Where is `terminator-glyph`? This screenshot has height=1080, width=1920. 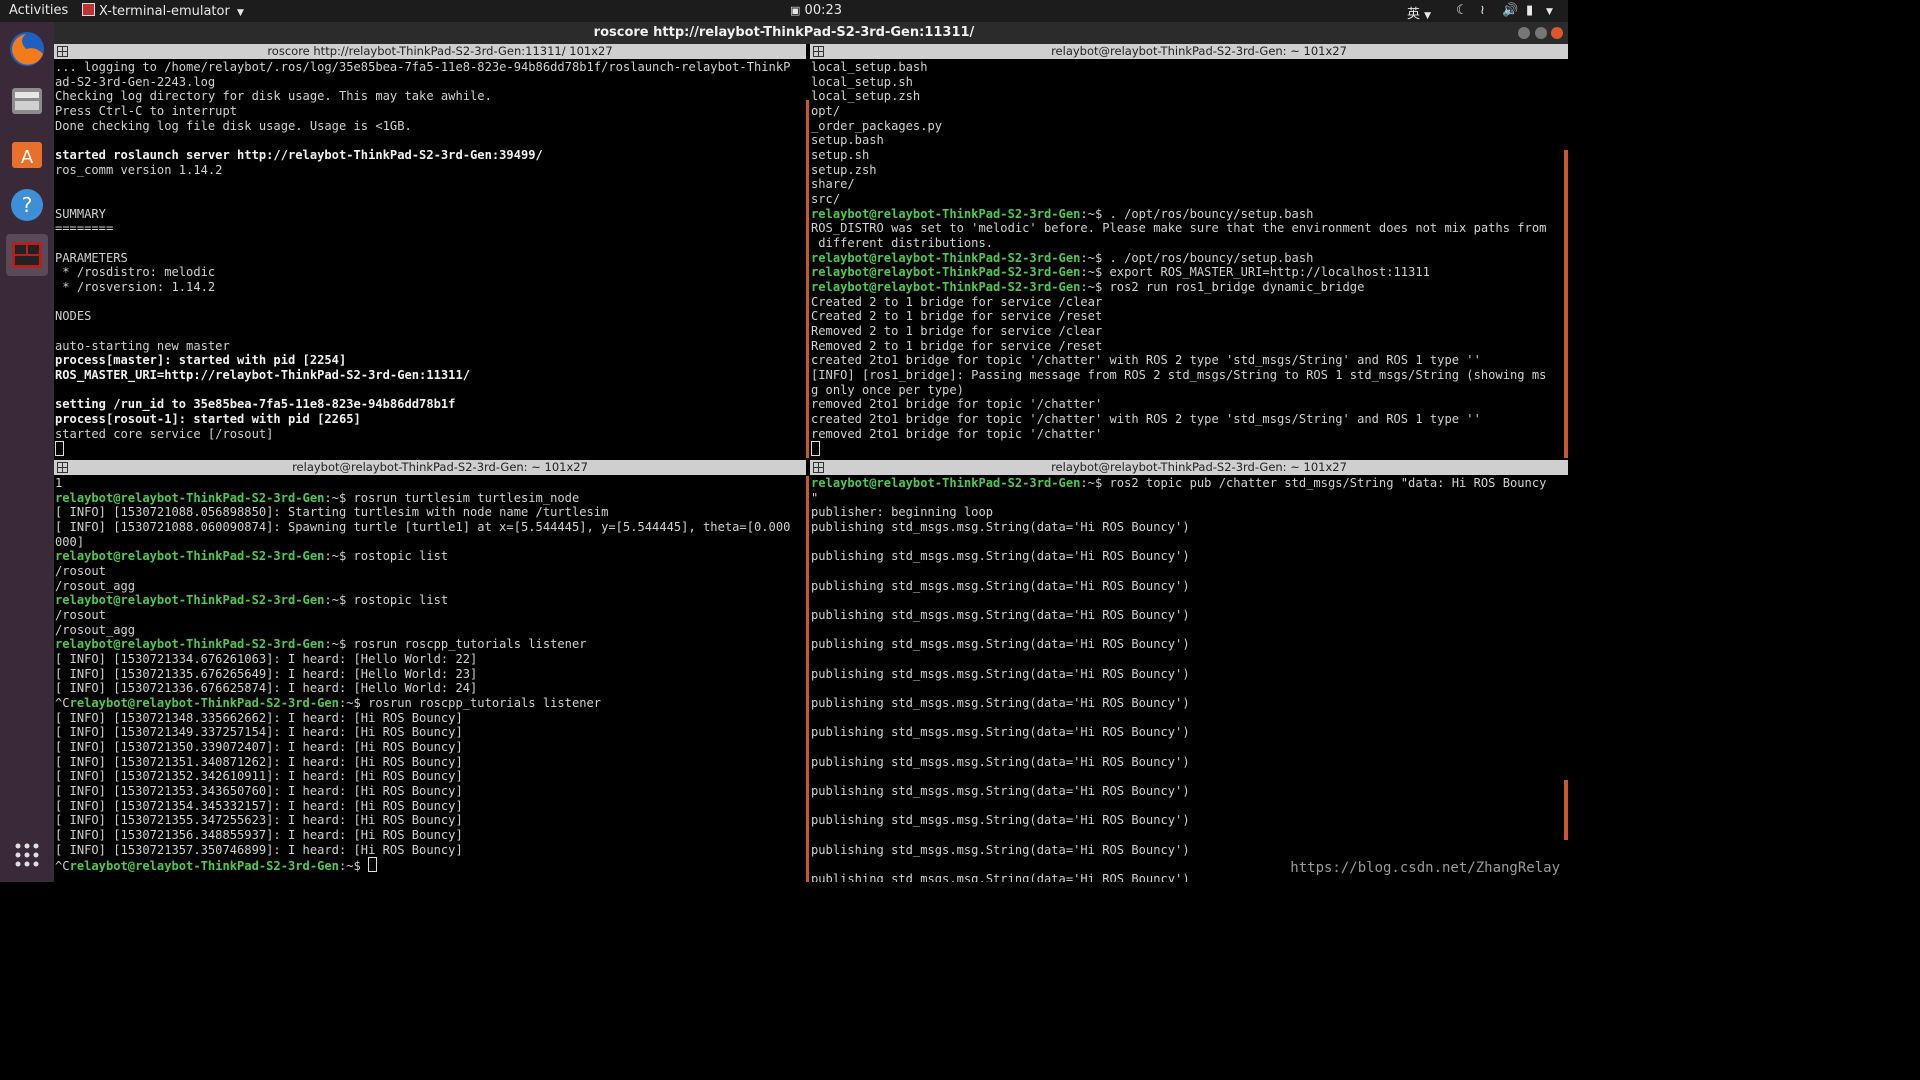 terminator-glyph is located at coordinates (27, 255).